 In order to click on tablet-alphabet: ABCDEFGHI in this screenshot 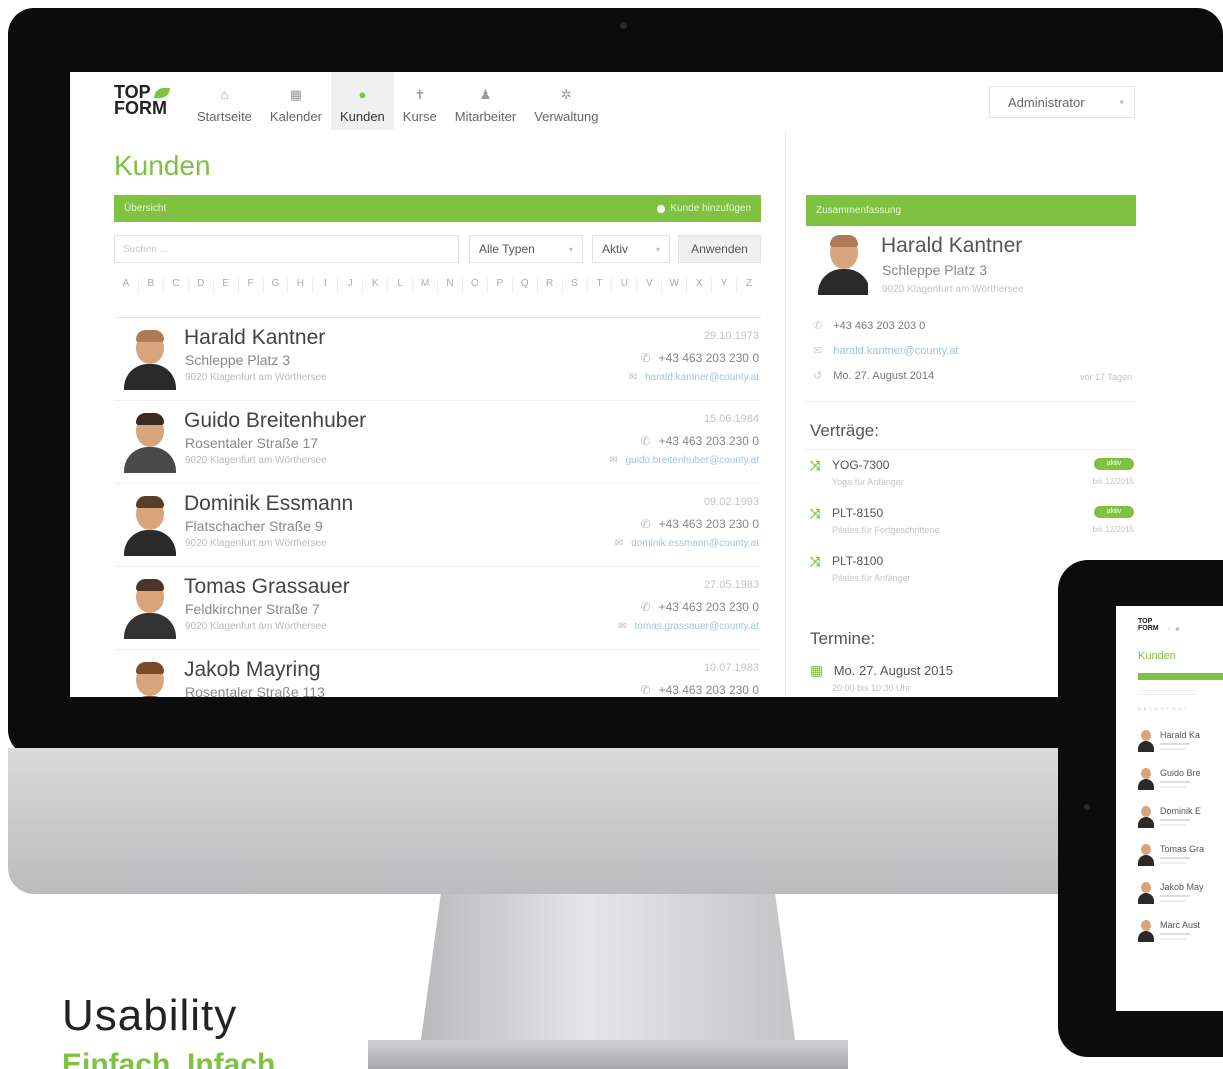, I will do `click(1163, 708)`.